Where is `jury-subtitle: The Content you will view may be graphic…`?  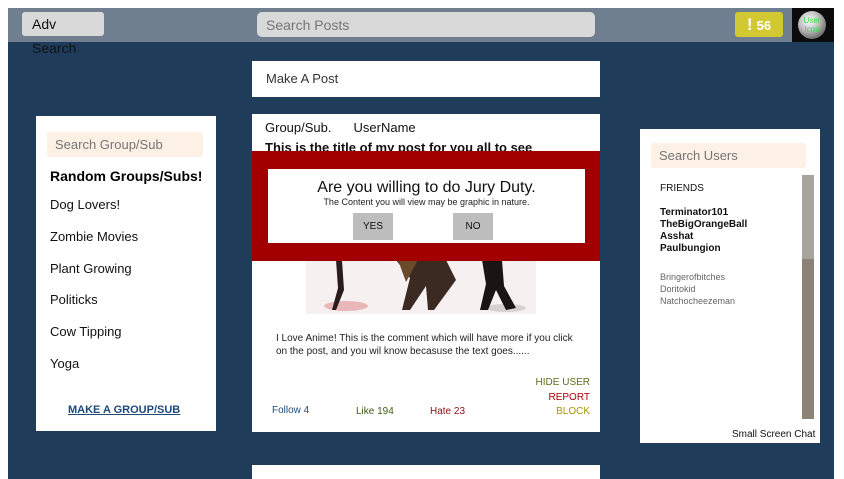
jury-subtitle: The Content you will view may be graphic… is located at coordinates (426, 202).